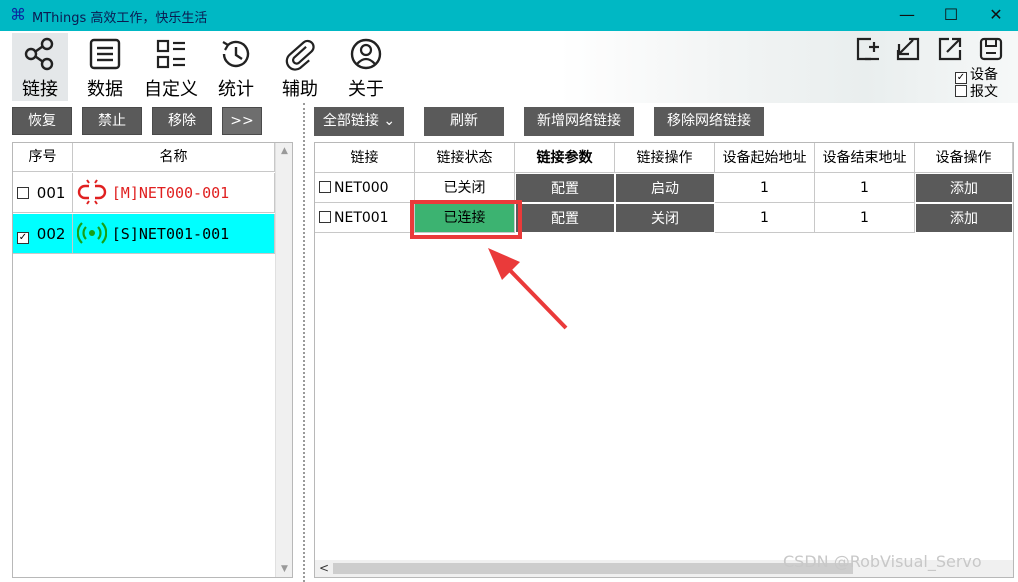 The height and width of the screenshot is (582, 1018). Describe the element at coordinates (951, 15) in the screenshot. I see `maximize-button: ☐` at that location.